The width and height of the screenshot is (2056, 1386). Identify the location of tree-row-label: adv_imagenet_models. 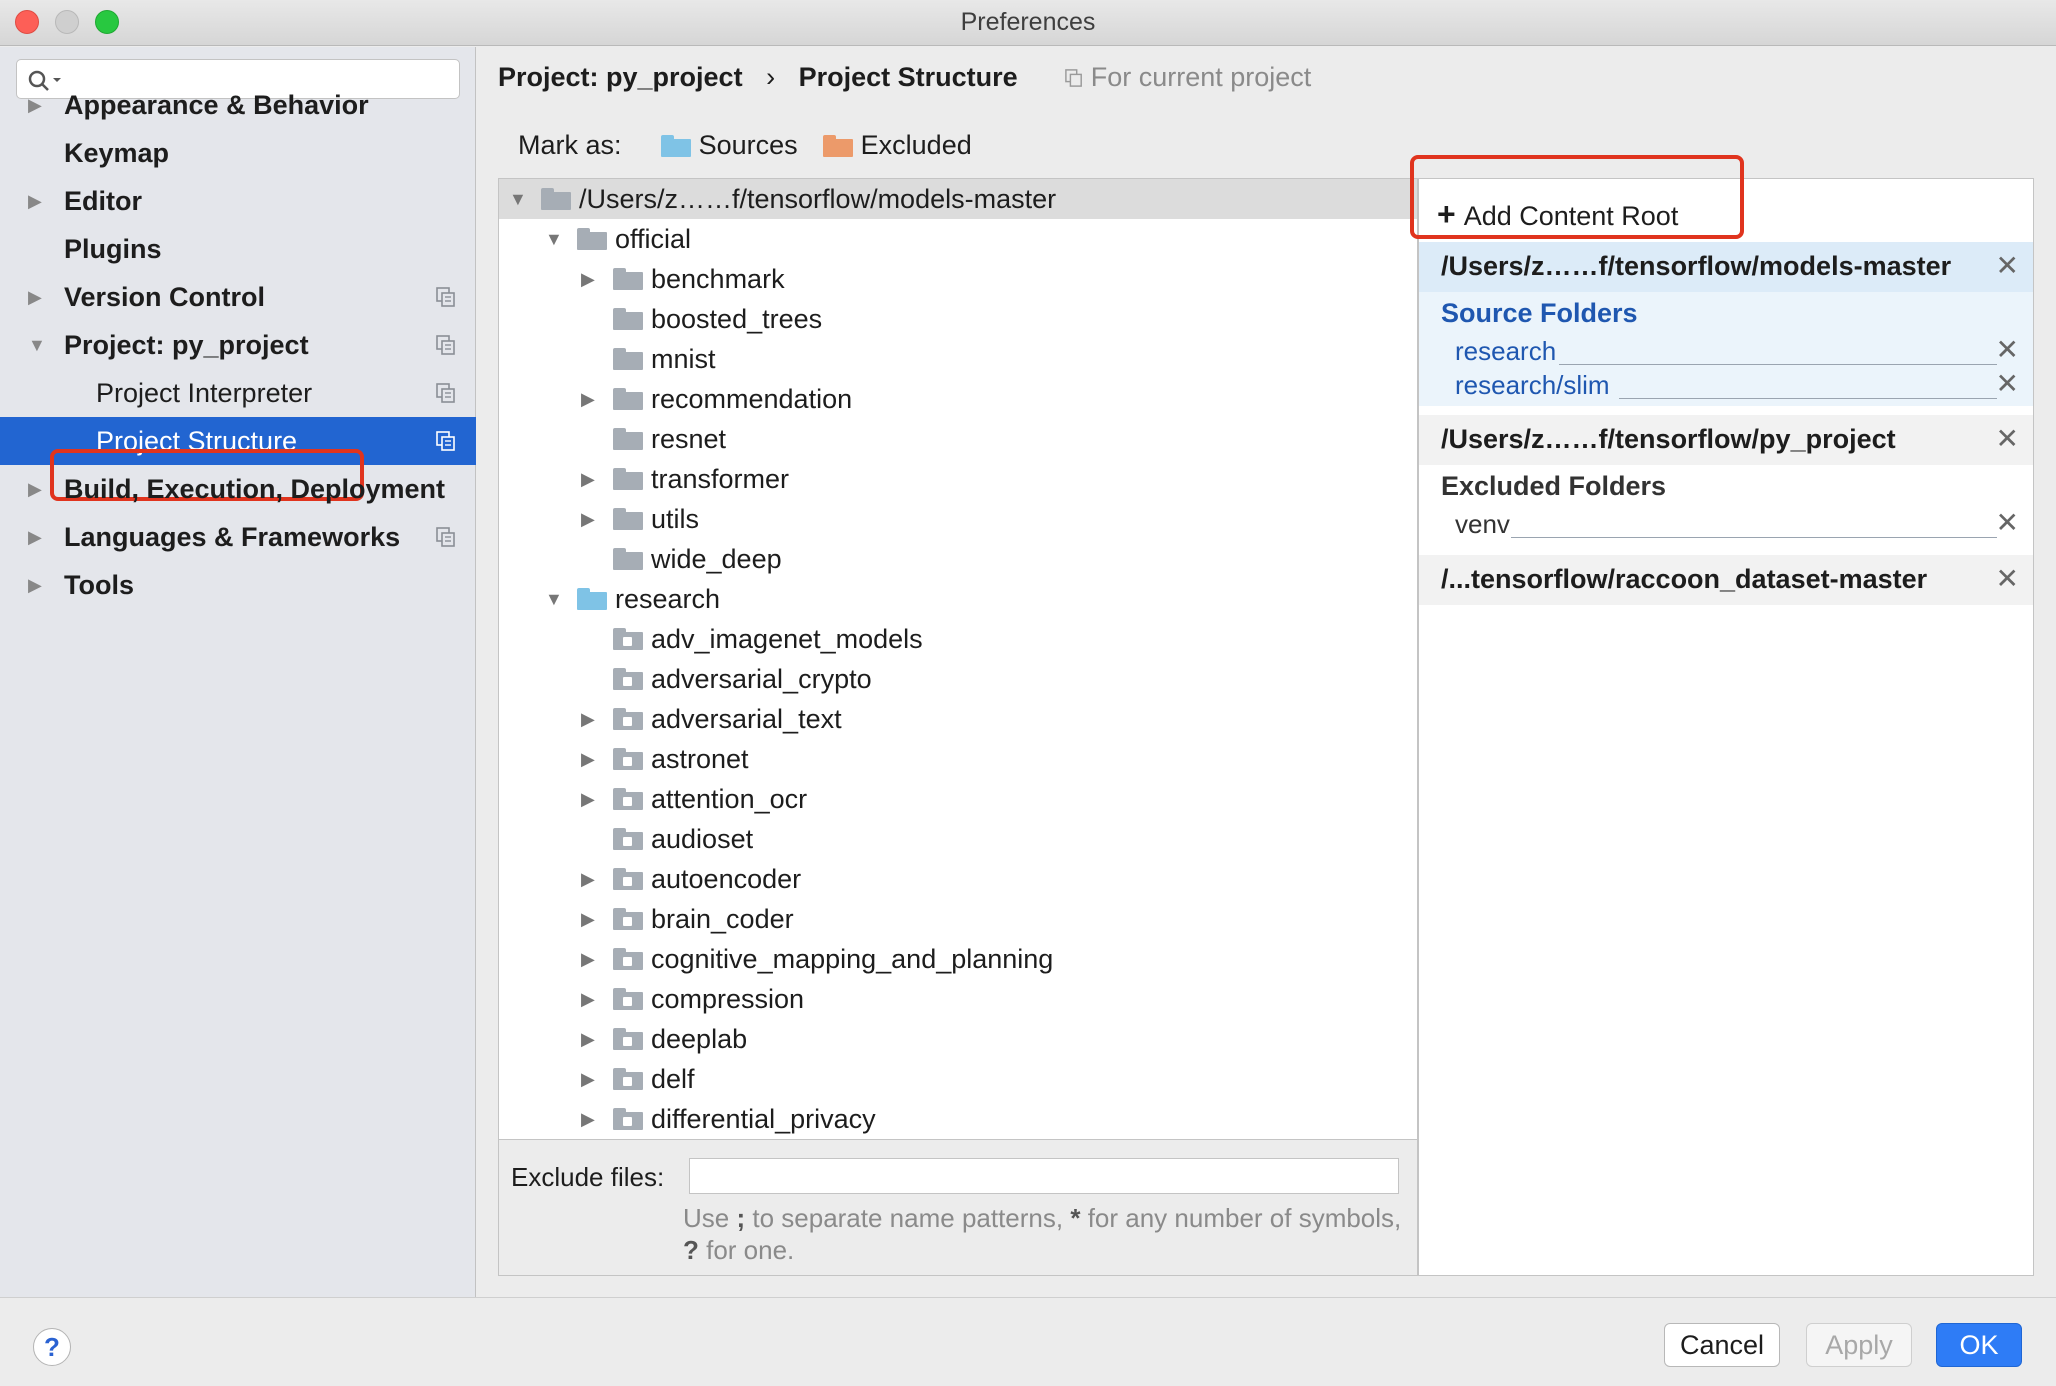
(787, 639).